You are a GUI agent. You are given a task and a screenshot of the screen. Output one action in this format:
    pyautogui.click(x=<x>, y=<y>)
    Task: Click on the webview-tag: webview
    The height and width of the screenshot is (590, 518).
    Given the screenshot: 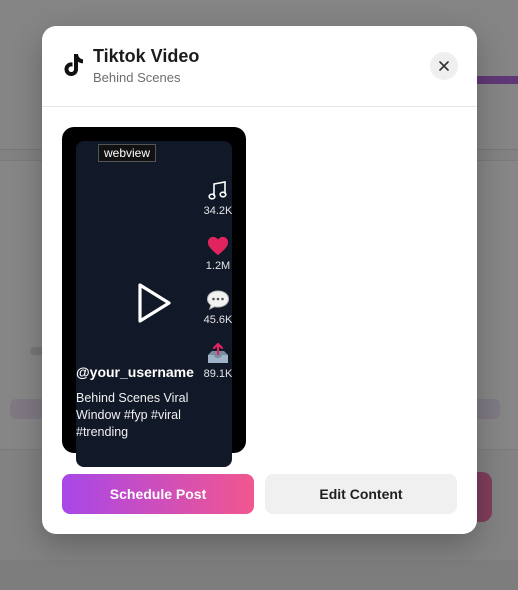 What is the action you would take?
    pyautogui.click(x=127, y=153)
    